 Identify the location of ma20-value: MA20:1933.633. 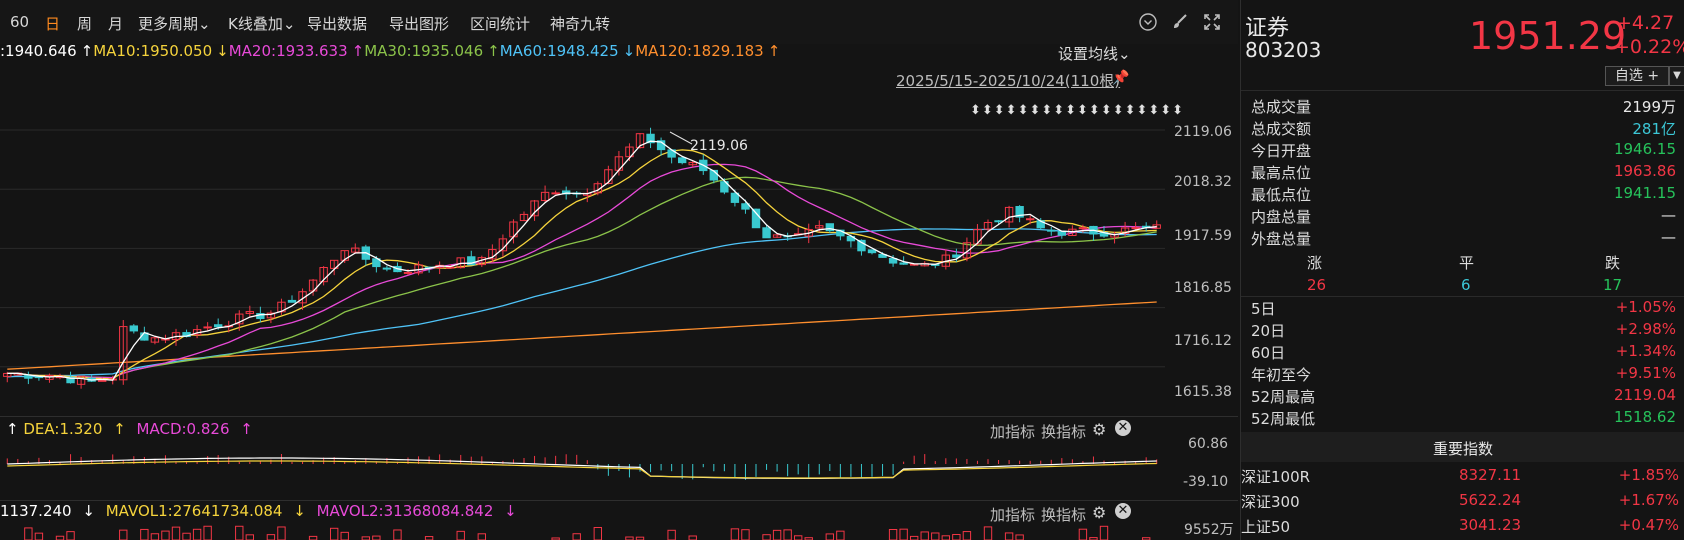
(288, 51).